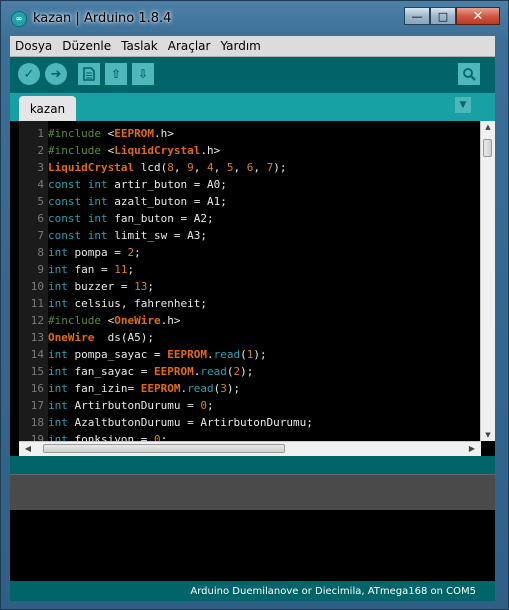 The width and height of the screenshot is (509, 610). What do you see at coordinates (472, 449) in the screenshot?
I see `scroll-right-icon: ▶` at bounding box center [472, 449].